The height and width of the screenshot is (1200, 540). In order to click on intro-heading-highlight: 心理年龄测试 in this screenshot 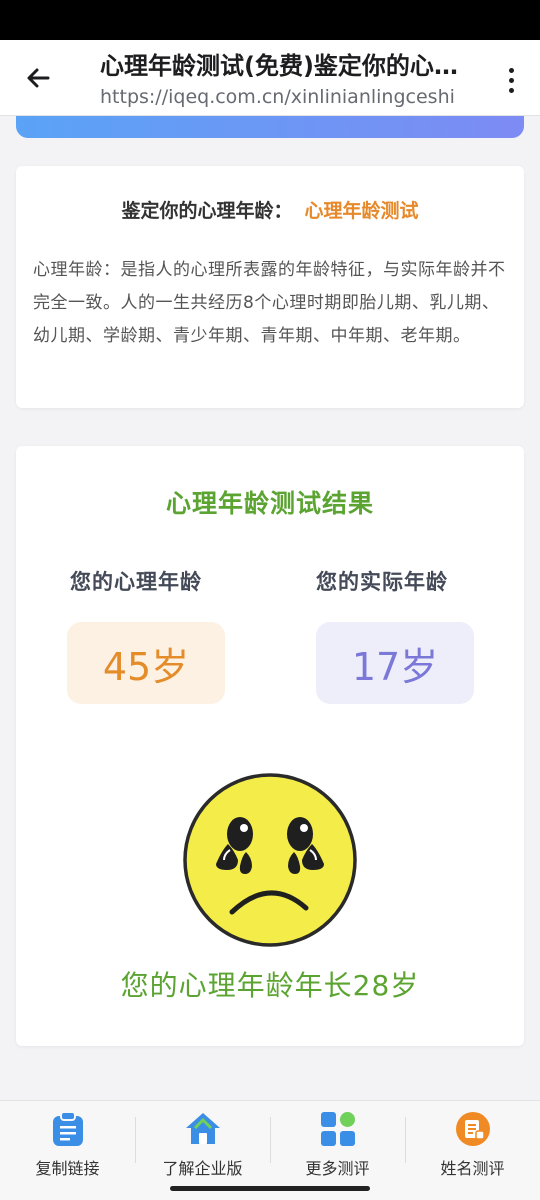, I will do `click(361, 211)`.